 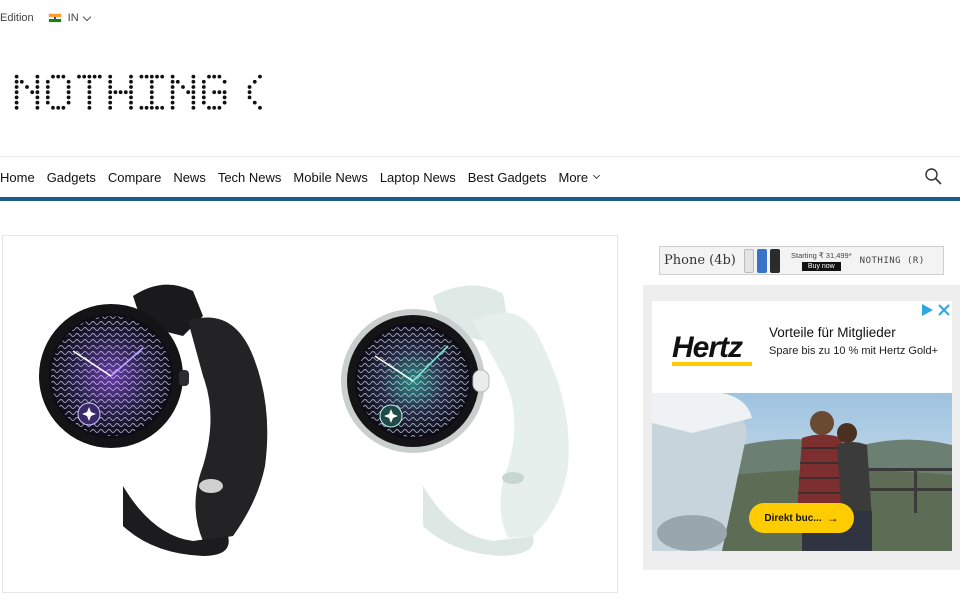 I want to click on promo-phones-image, so click(x=763, y=260).